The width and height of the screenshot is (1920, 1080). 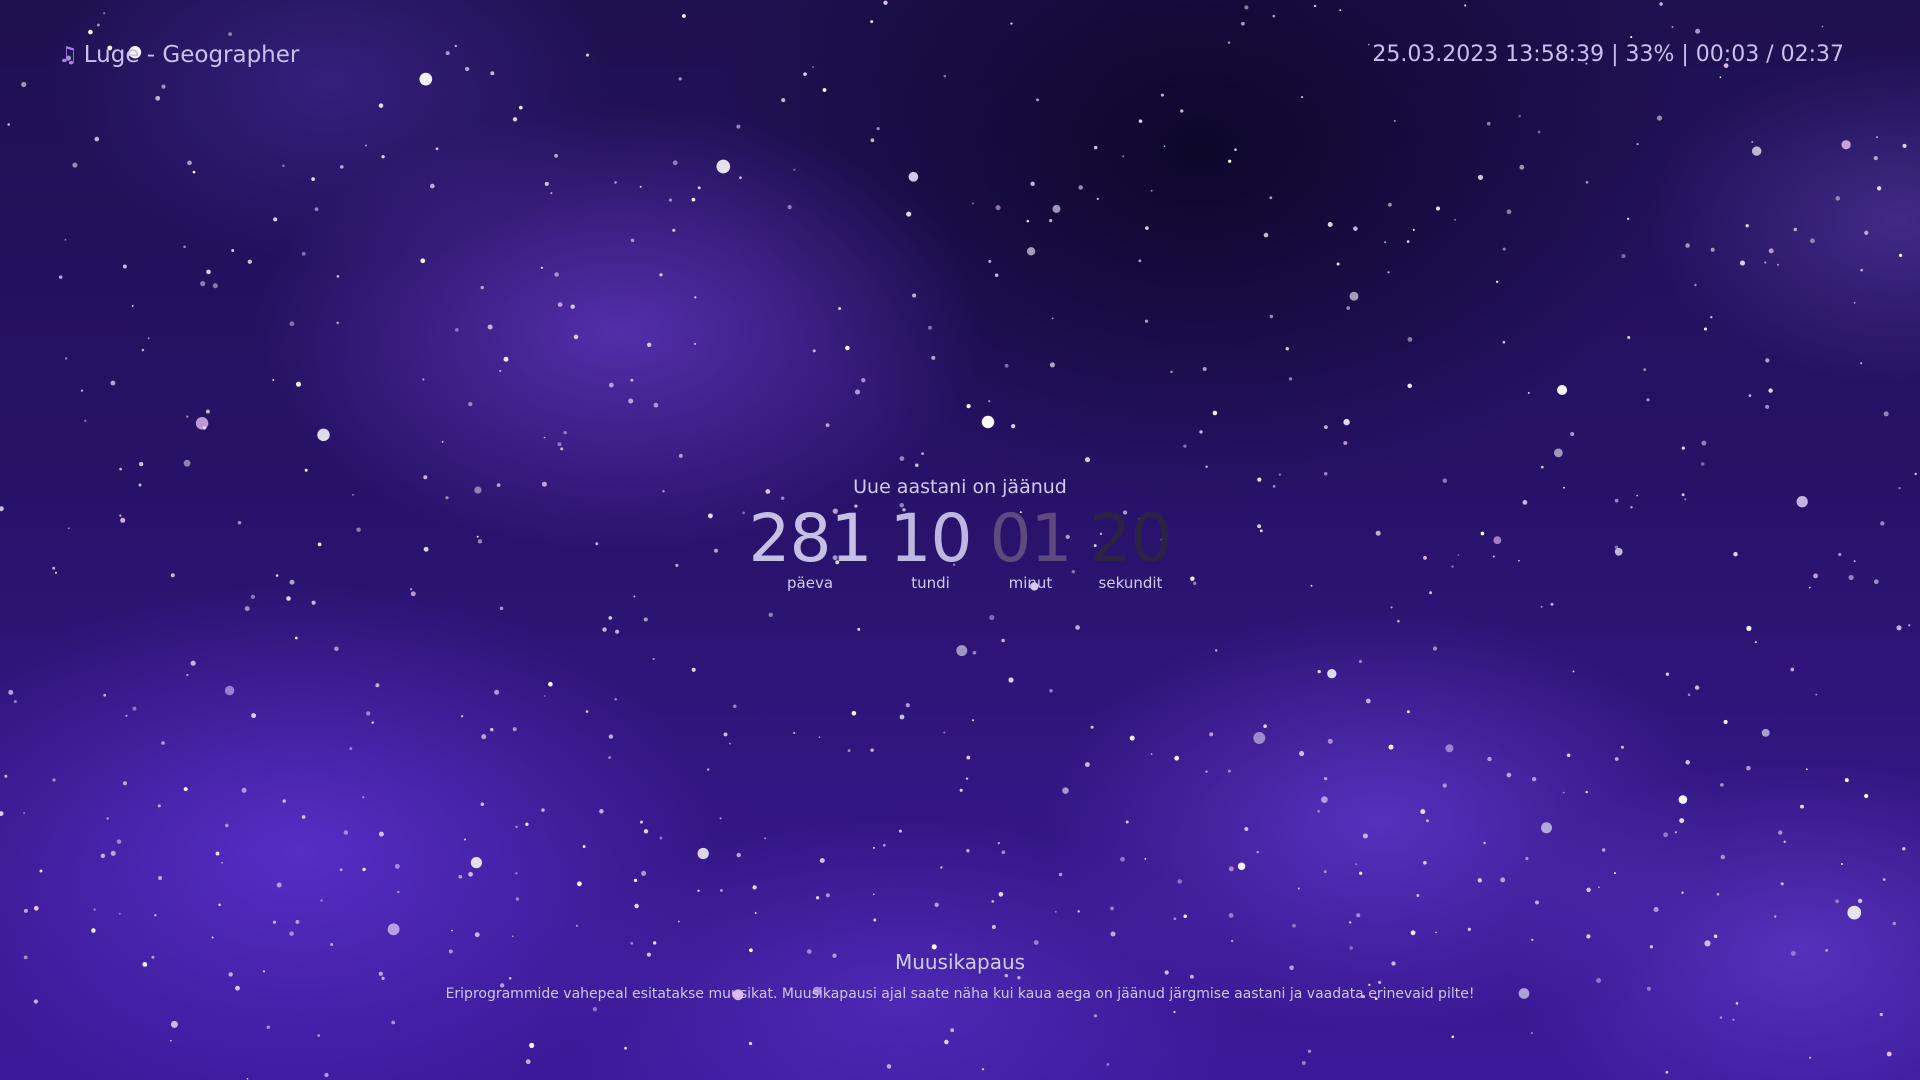 I want to click on countdown-seconds: 20 sekundit, so click(x=1130, y=546).